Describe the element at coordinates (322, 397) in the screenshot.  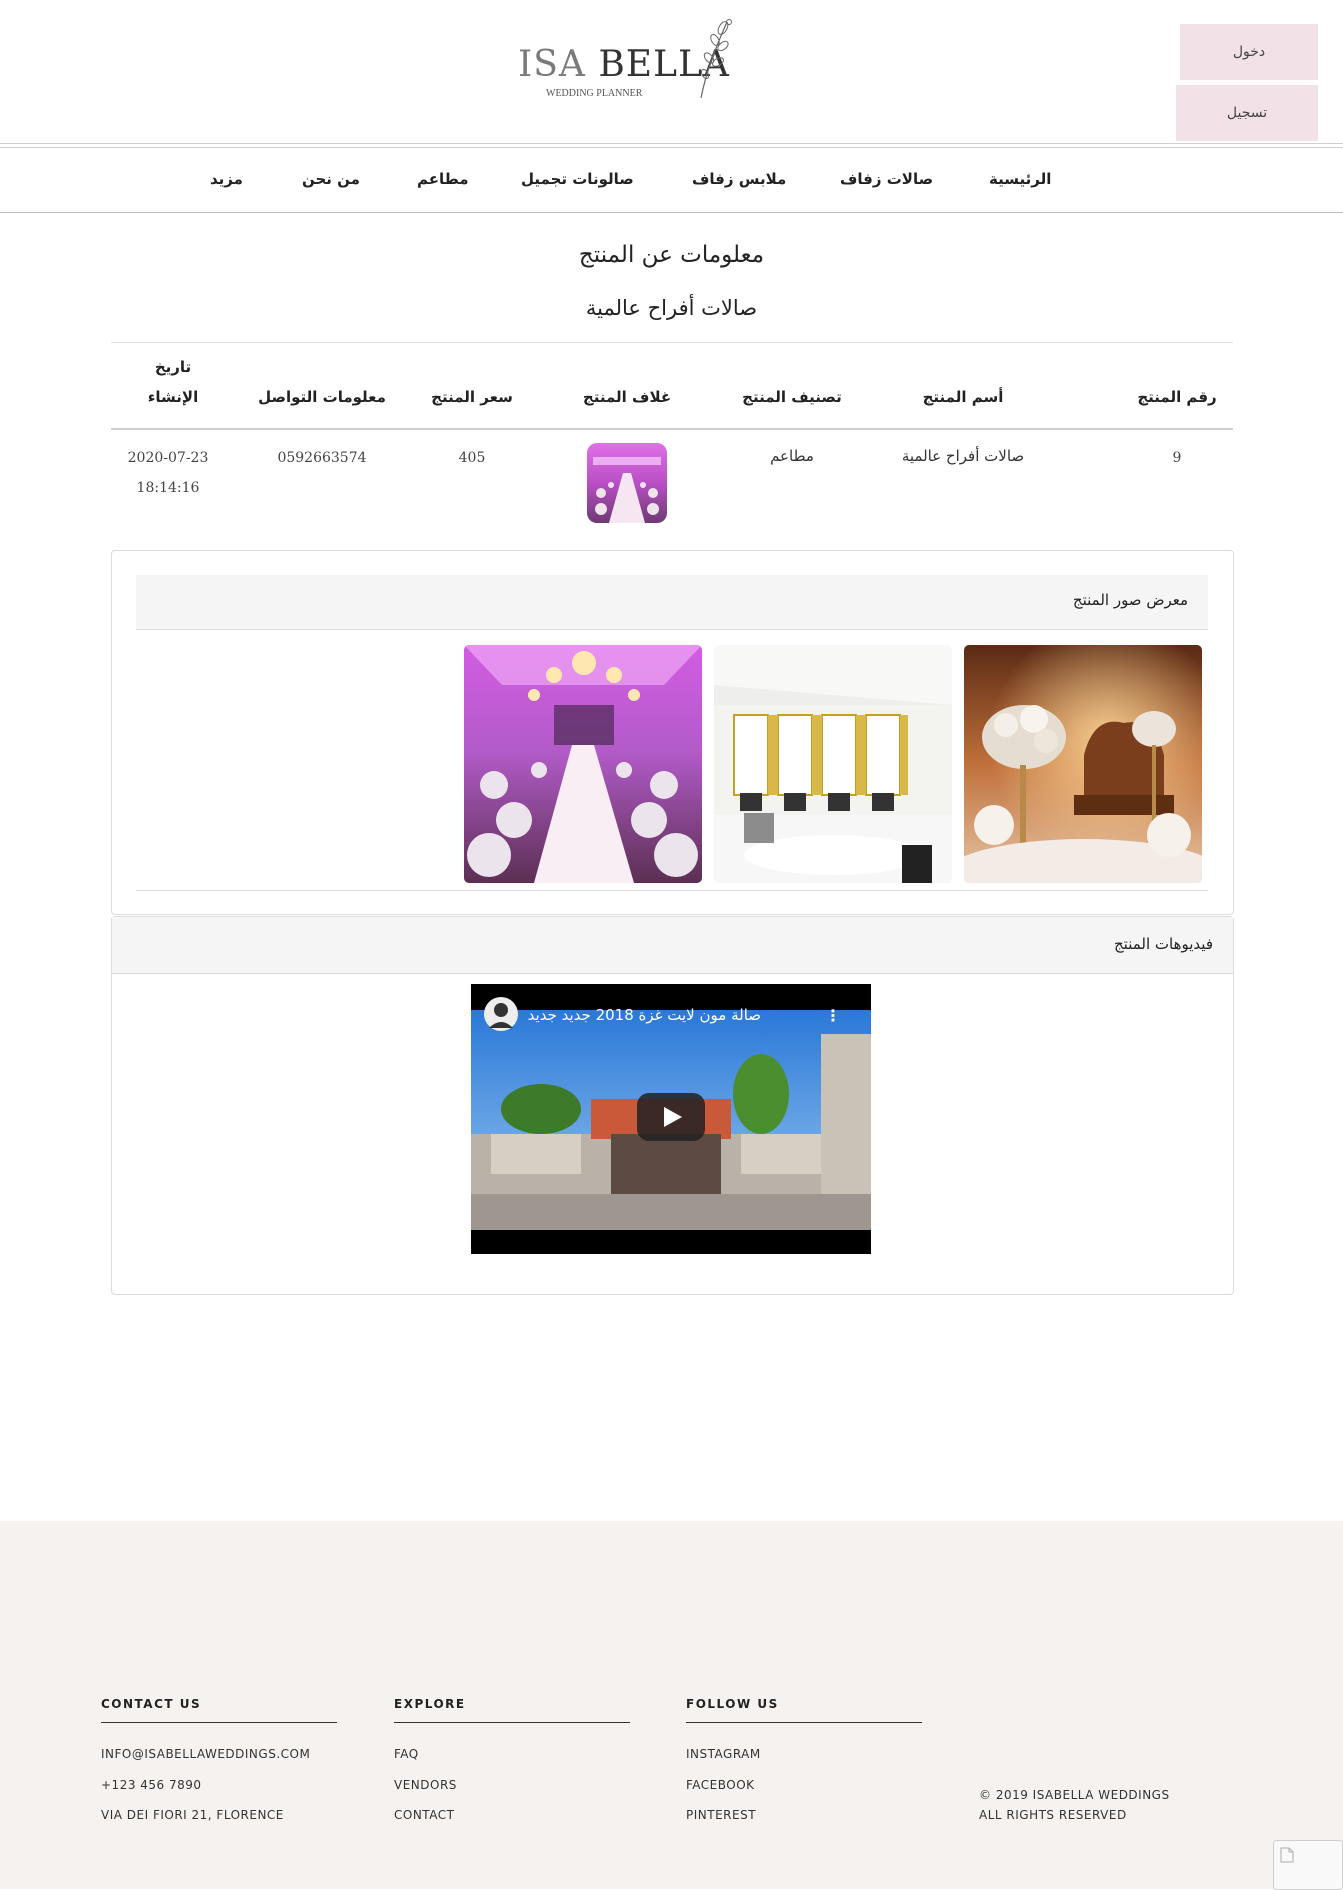
I see `column-header-contact: معلومات التواصل` at that location.